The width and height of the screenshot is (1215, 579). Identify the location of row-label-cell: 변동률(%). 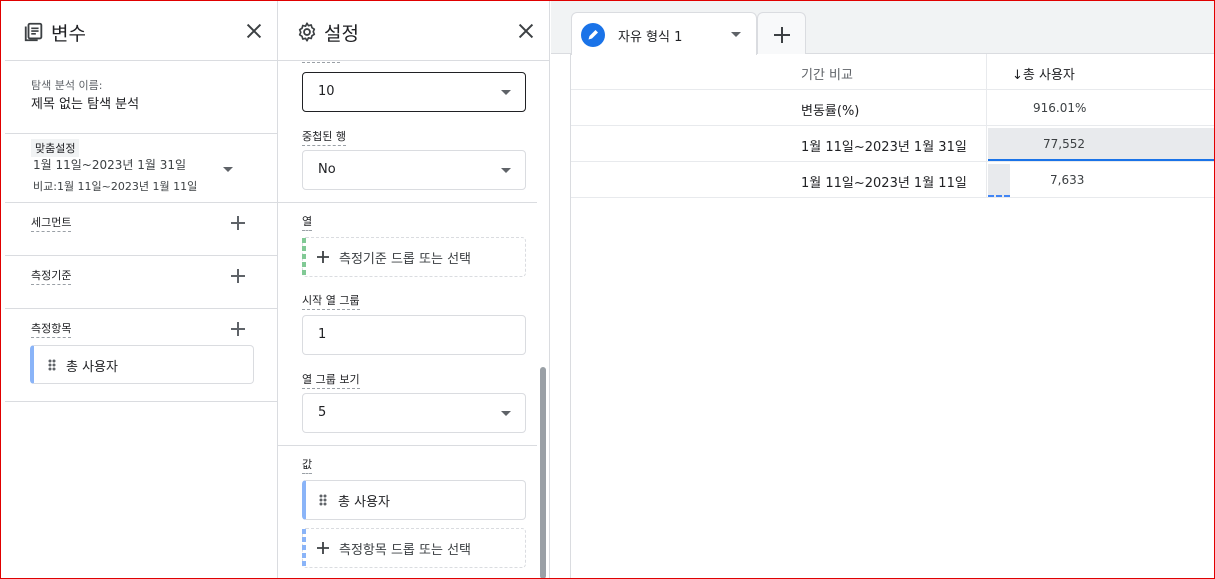
(778, 107).